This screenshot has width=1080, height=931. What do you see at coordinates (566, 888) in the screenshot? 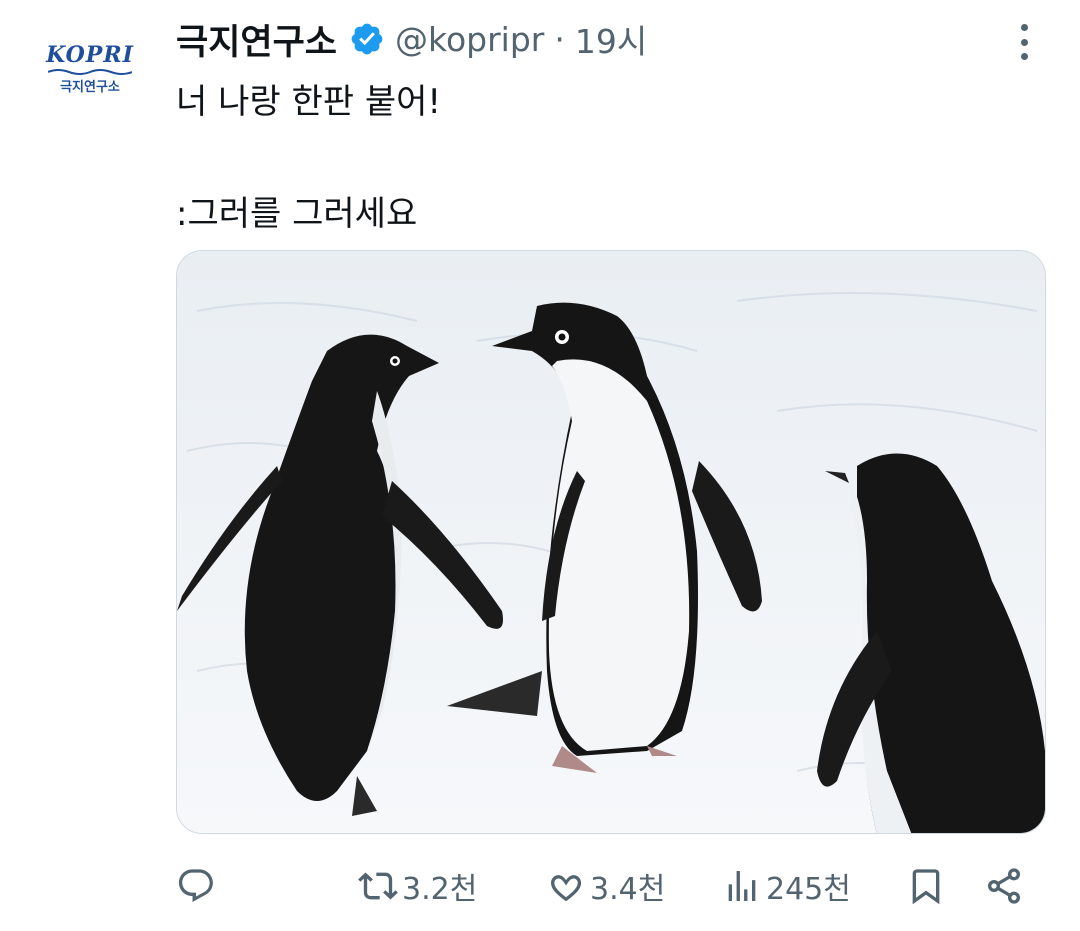
I see `heart-icon` at bounding box center [566, 888].